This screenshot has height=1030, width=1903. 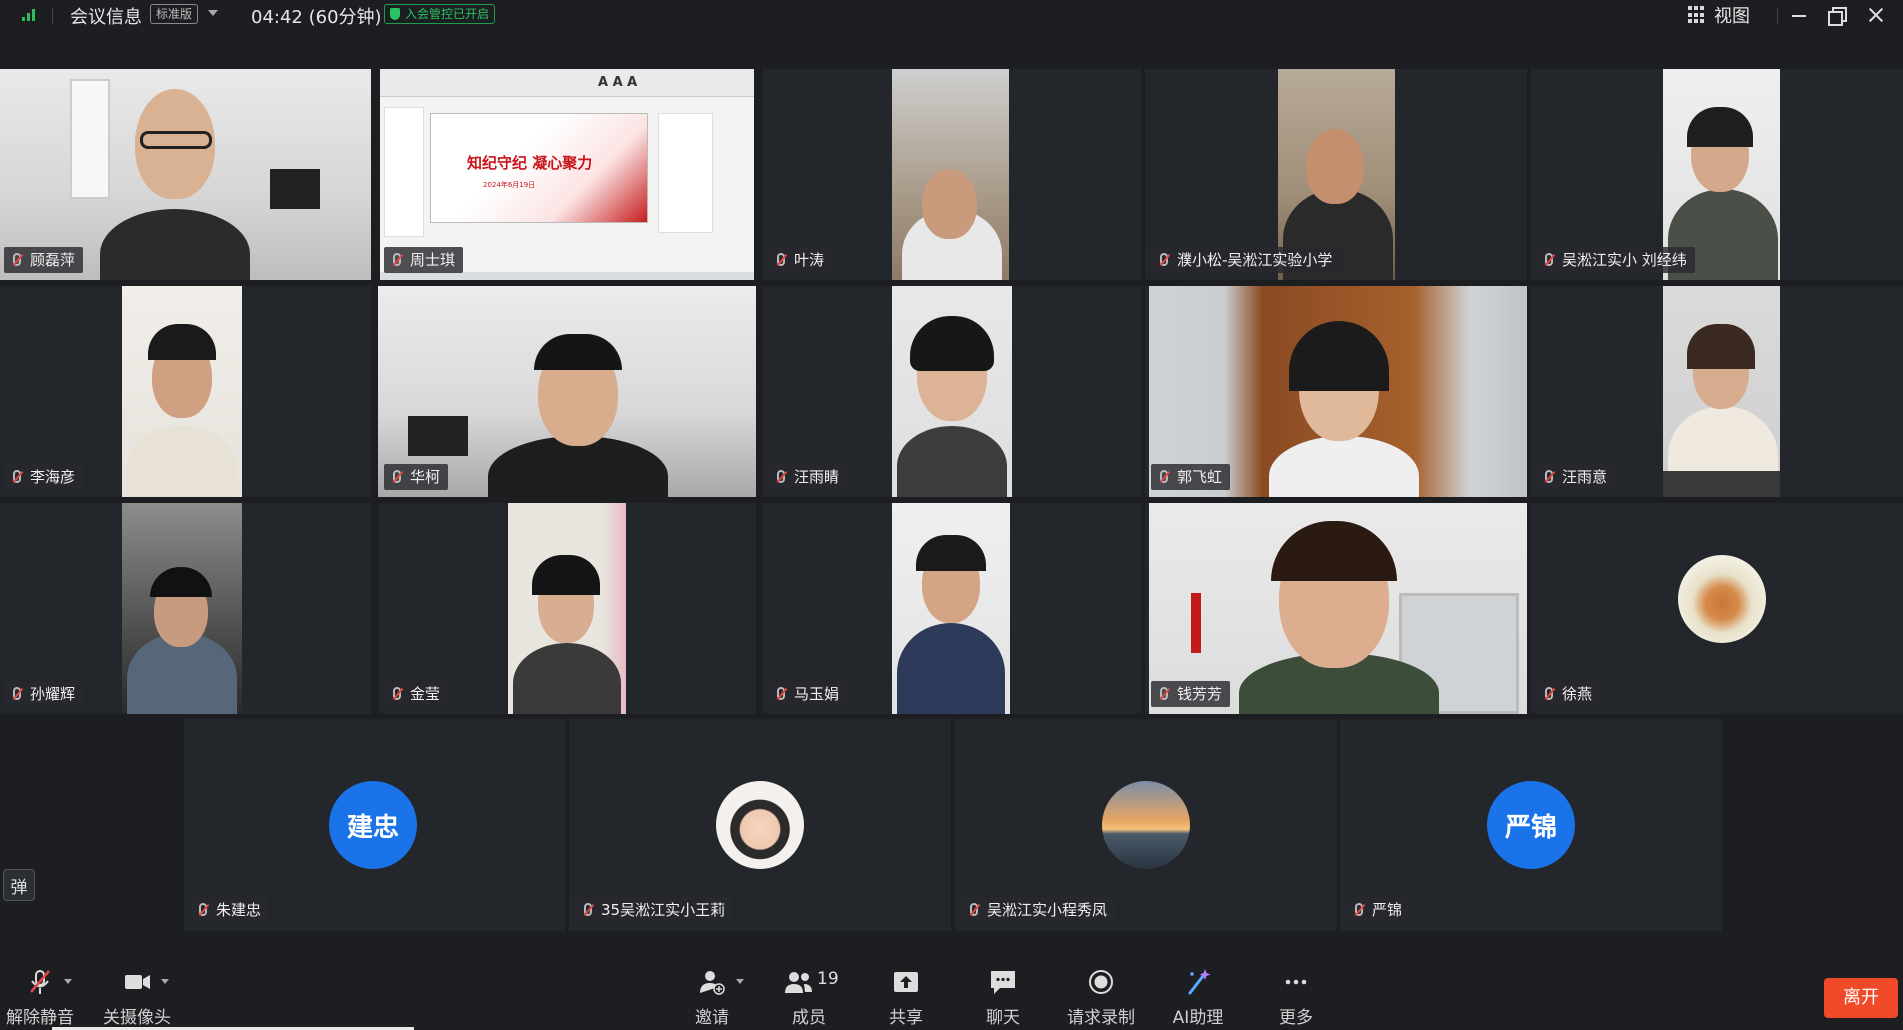 What do you see at coordinates (30, 15) in the screenshot?
I see `signal-icon` at bounding box center [30, 15].